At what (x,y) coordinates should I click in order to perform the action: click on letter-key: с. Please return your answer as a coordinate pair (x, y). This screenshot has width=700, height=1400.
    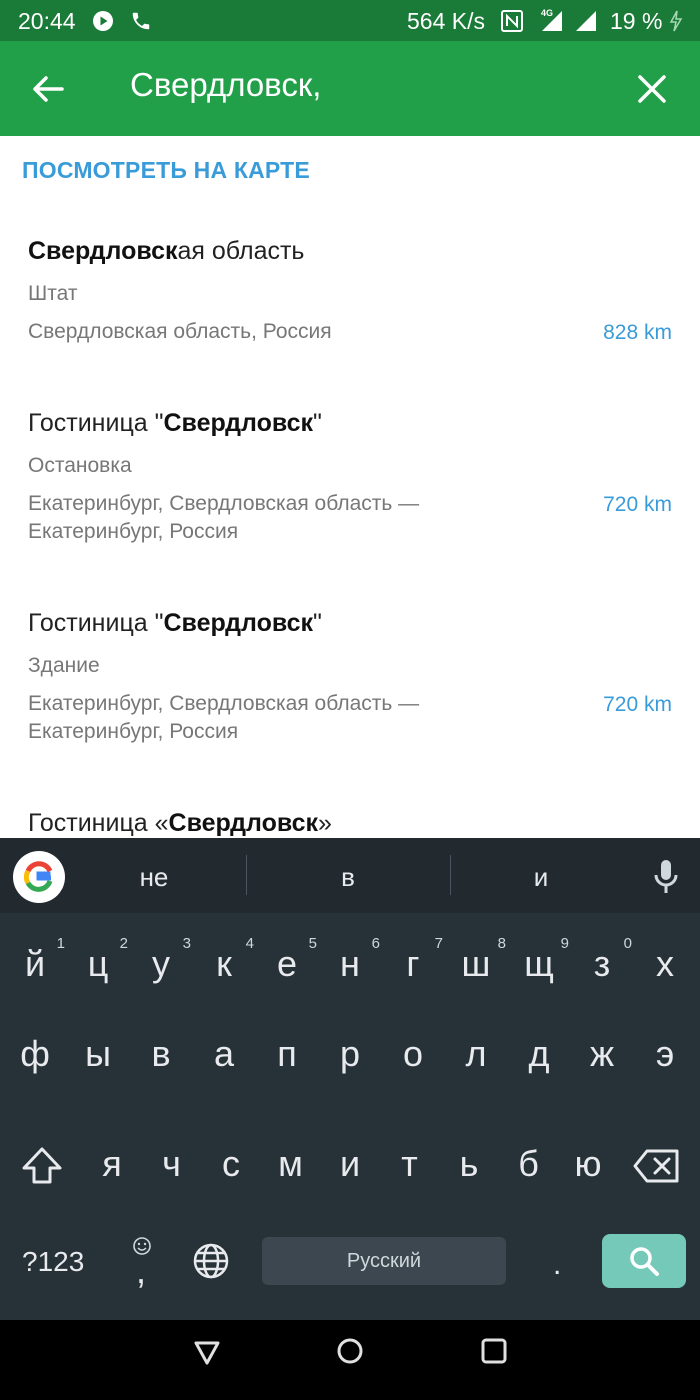
    Looking at the image, I should click on (231, 1164).